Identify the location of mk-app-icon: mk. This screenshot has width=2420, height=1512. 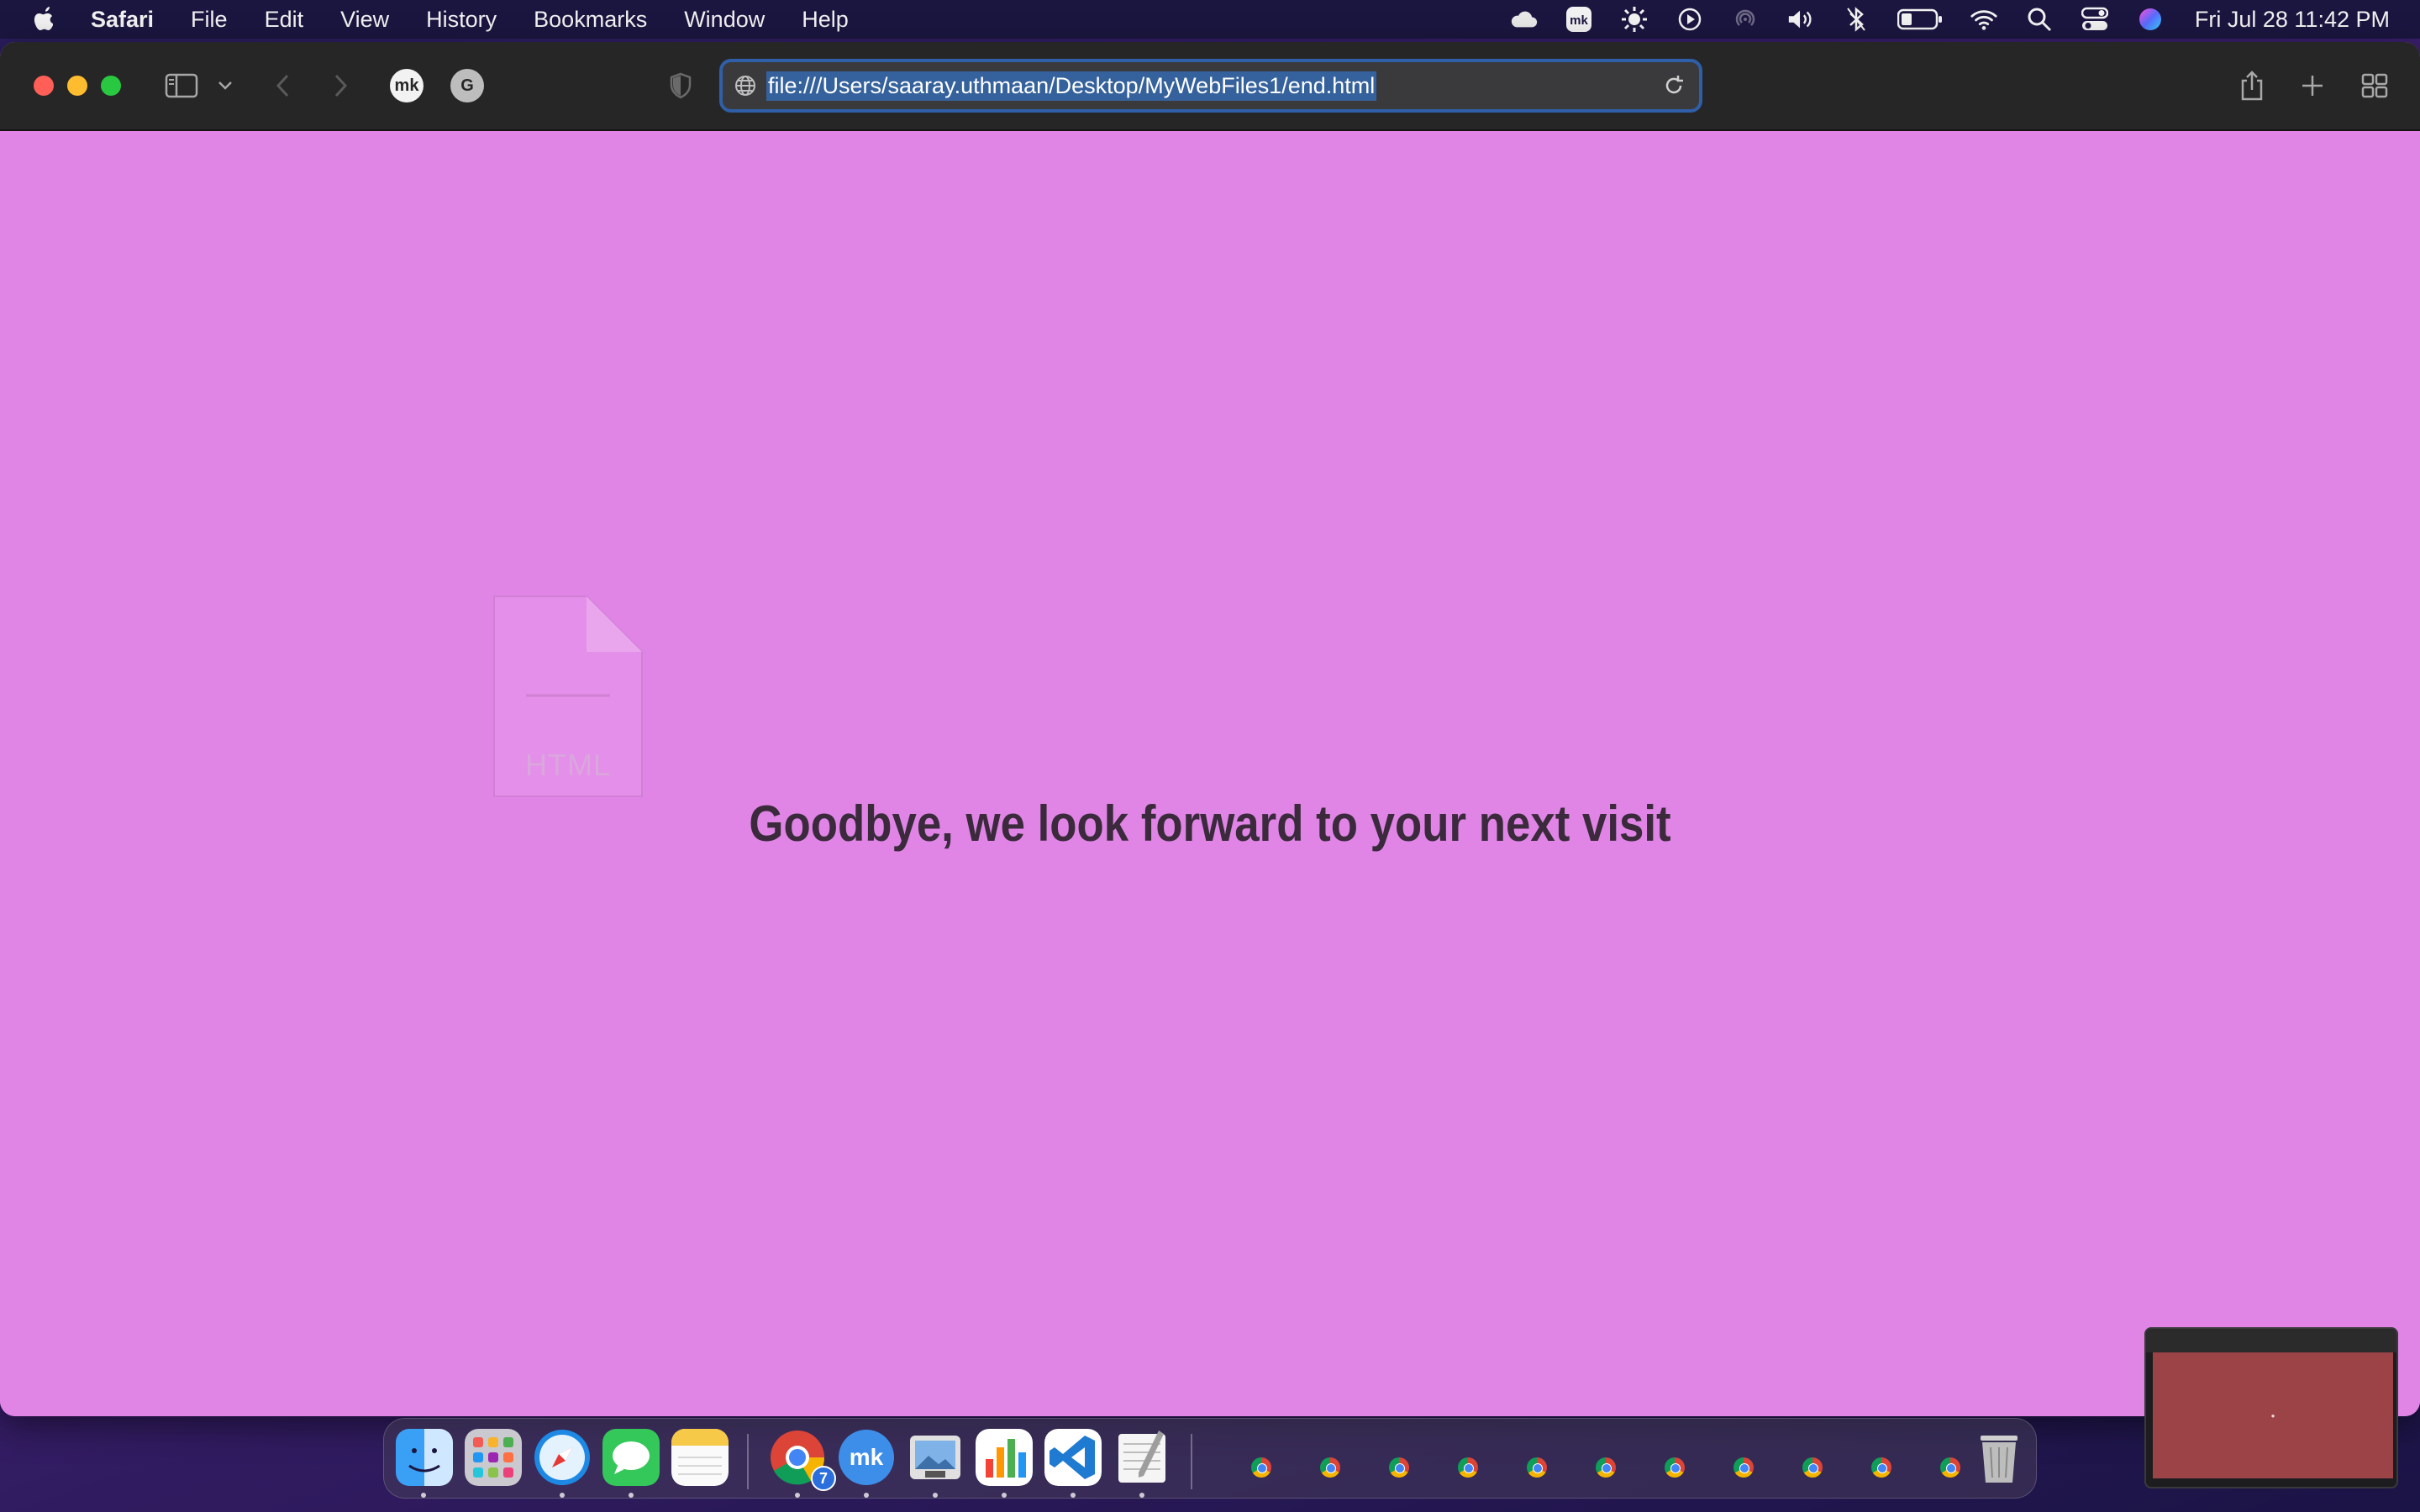
(867, 1457).